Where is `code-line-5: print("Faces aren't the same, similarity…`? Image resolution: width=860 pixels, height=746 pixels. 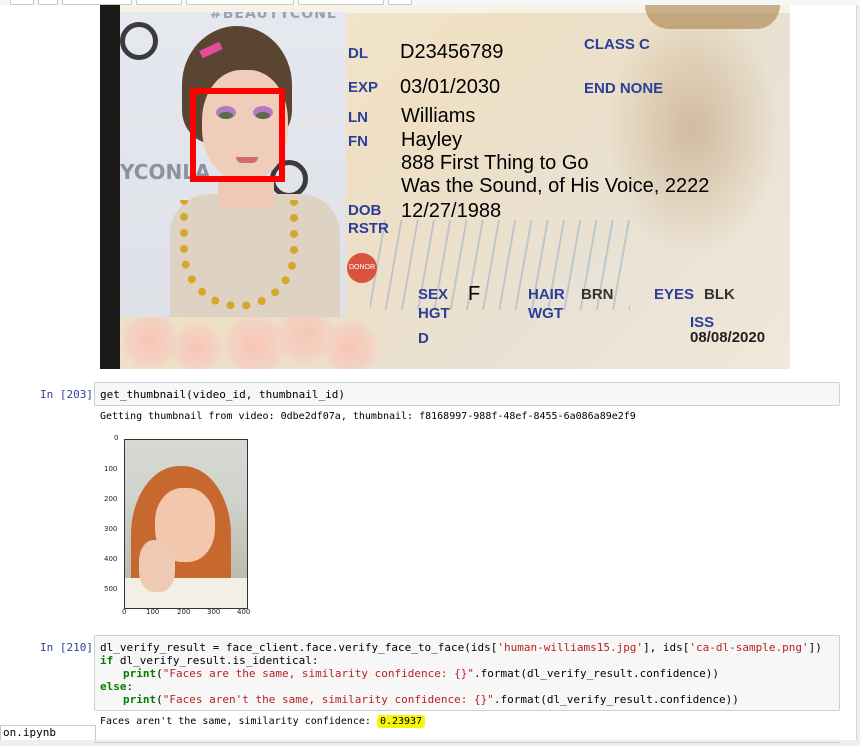 code-line-5: print("Faces aren't the same, similarity… is located at coordinates (431, 699).